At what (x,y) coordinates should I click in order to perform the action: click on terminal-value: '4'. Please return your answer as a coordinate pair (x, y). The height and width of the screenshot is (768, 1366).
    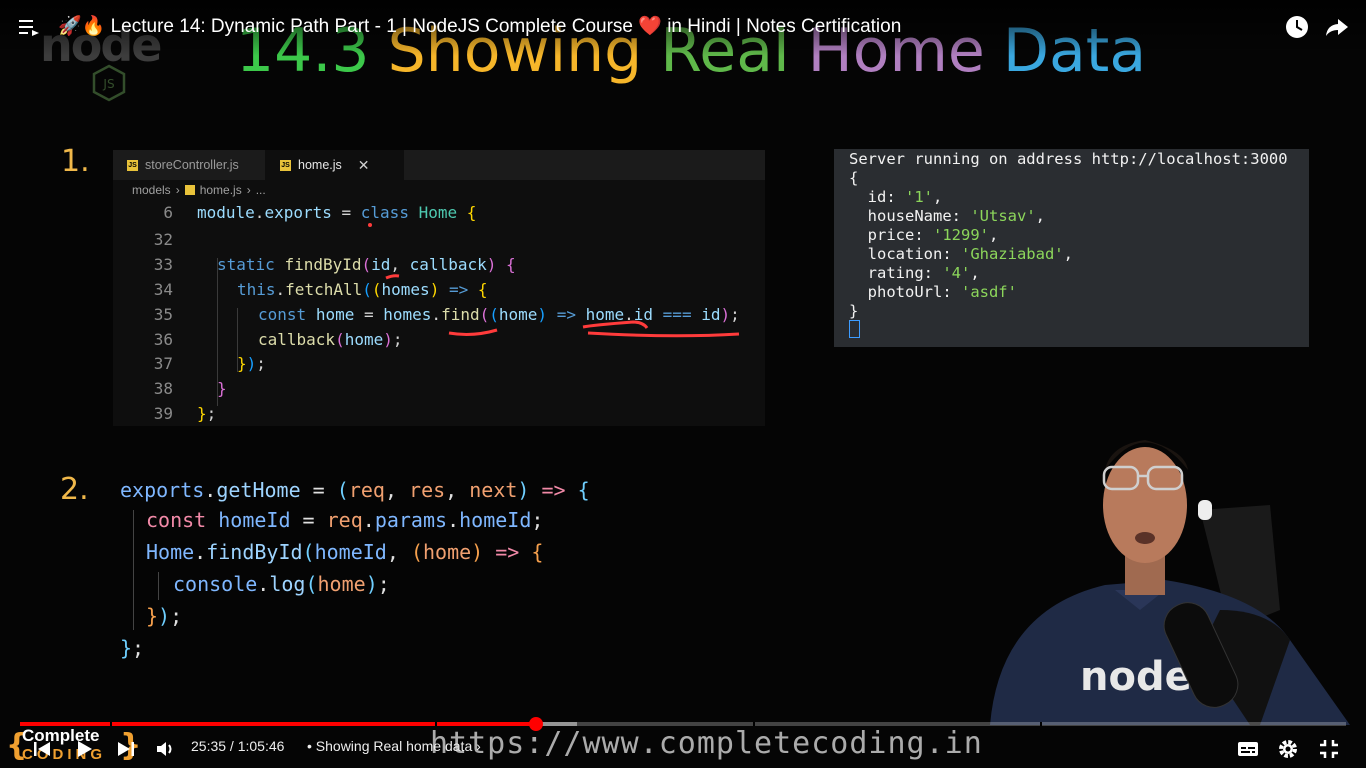
    Looking at the image, I should click on (956, 273).